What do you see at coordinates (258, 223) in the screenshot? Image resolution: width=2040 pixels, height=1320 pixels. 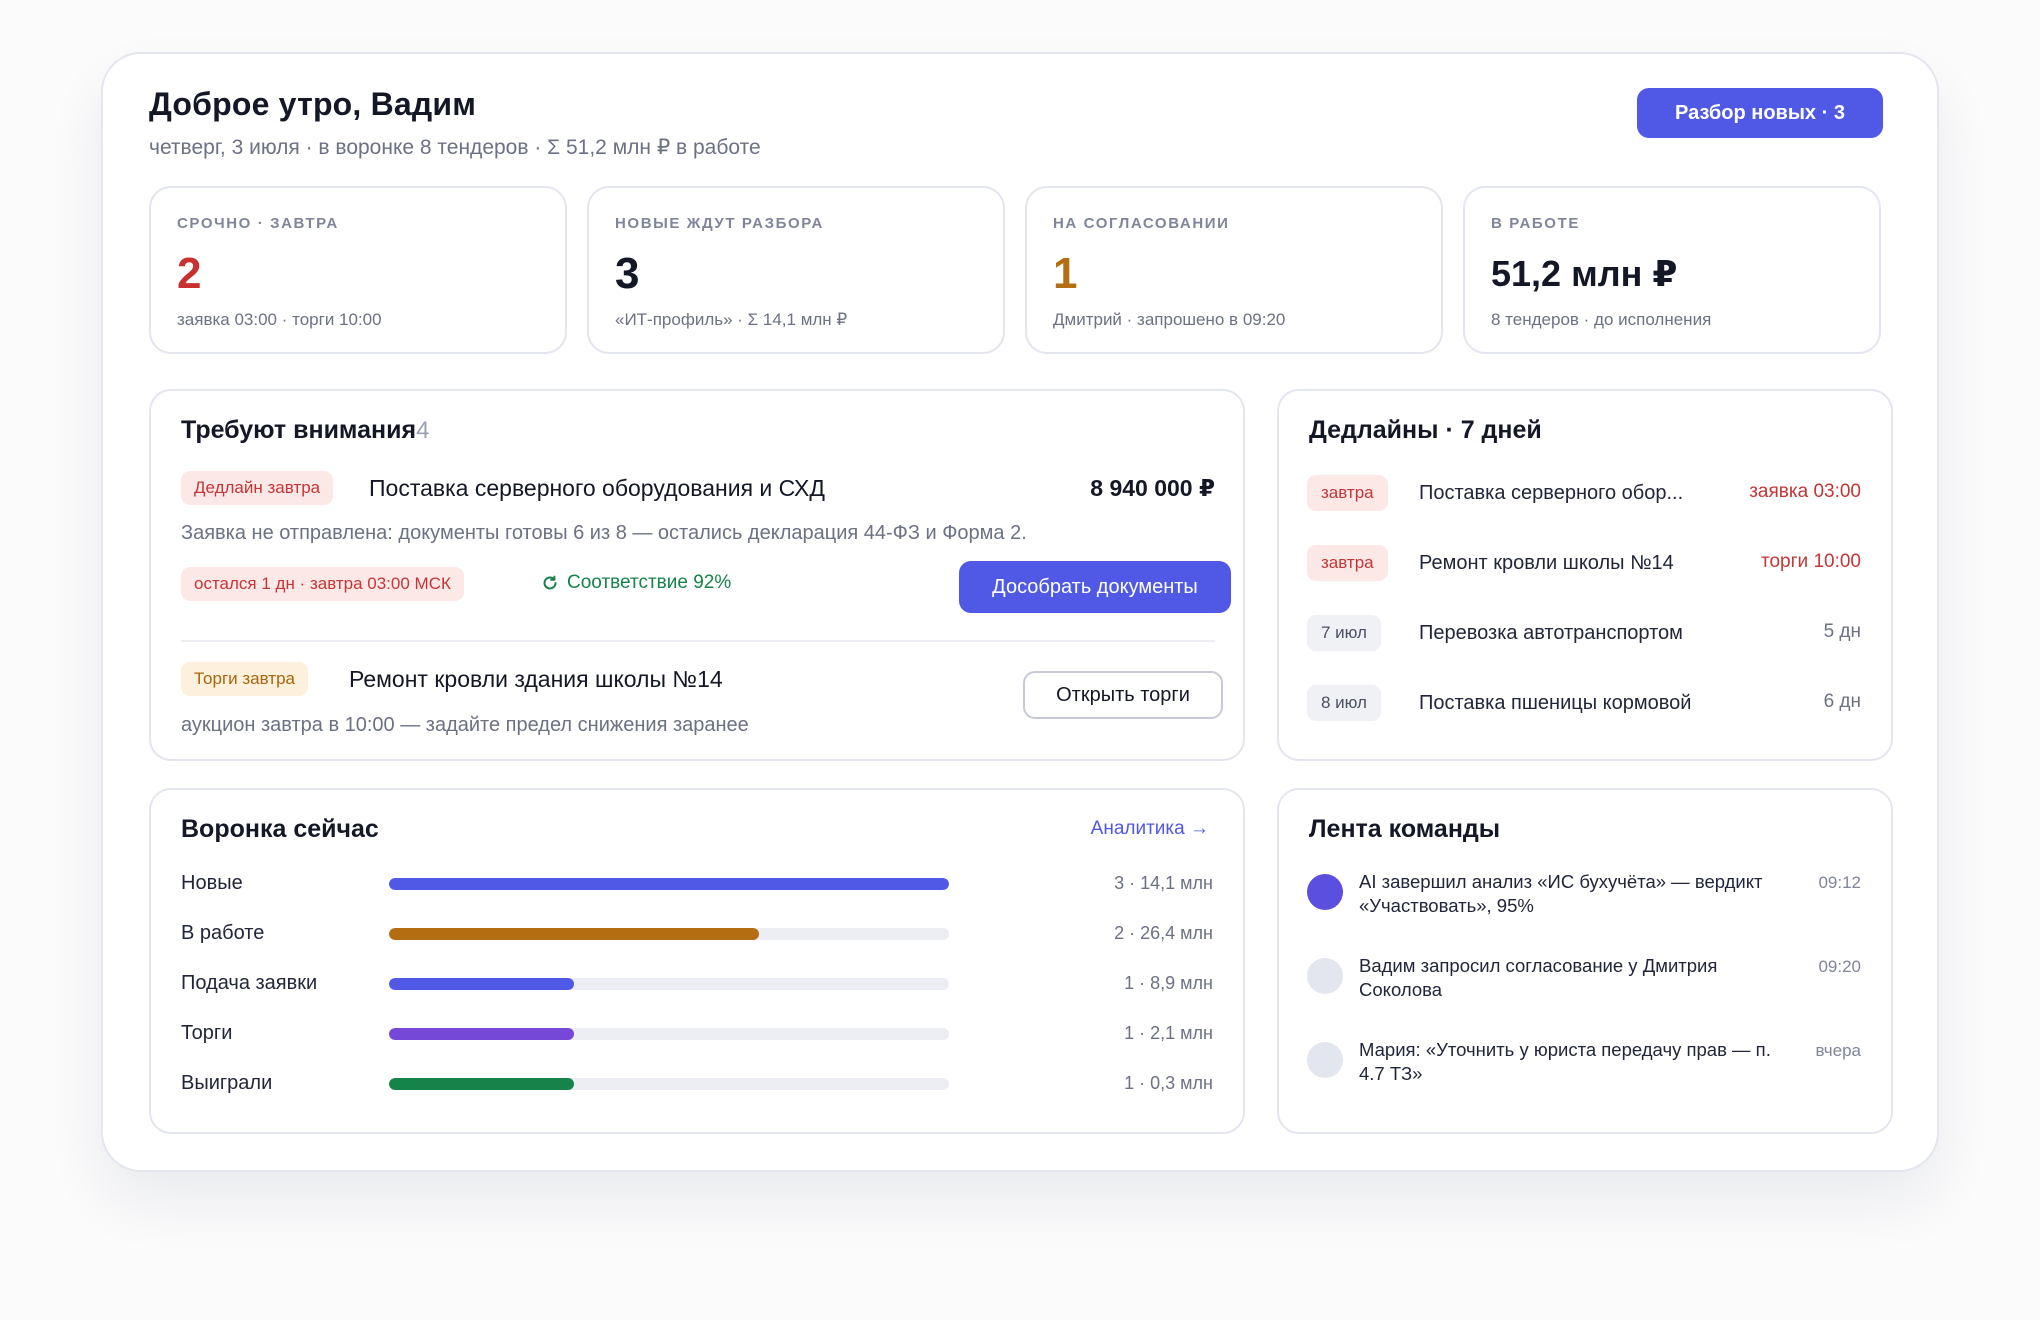 I see `stat-label: СРОЧНО · ЗАВТРА` at bounding box center [258, 223].